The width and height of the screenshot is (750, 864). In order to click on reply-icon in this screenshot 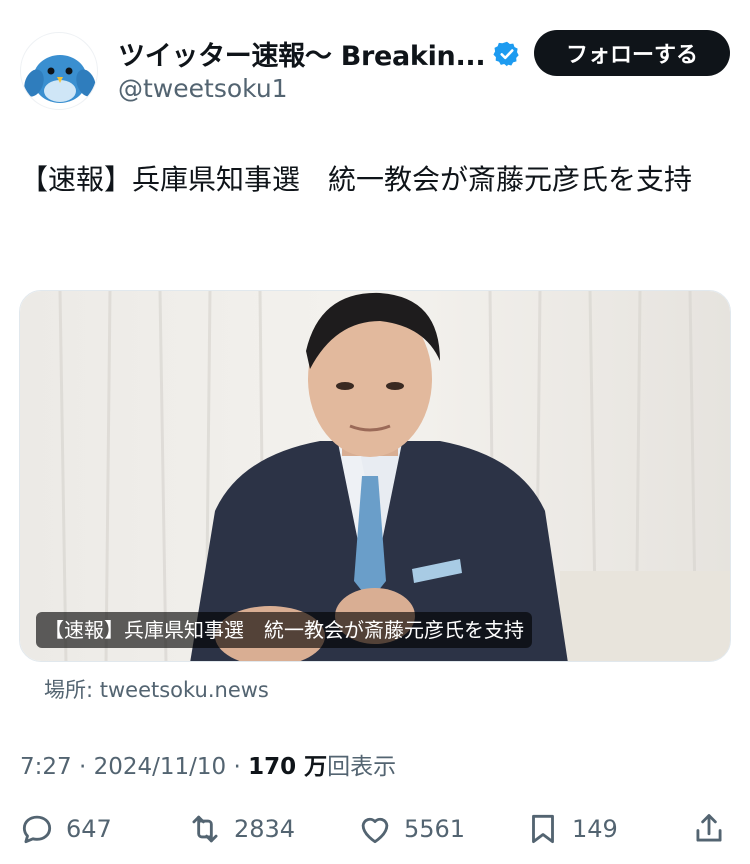, I will do `click(37, 829)`.